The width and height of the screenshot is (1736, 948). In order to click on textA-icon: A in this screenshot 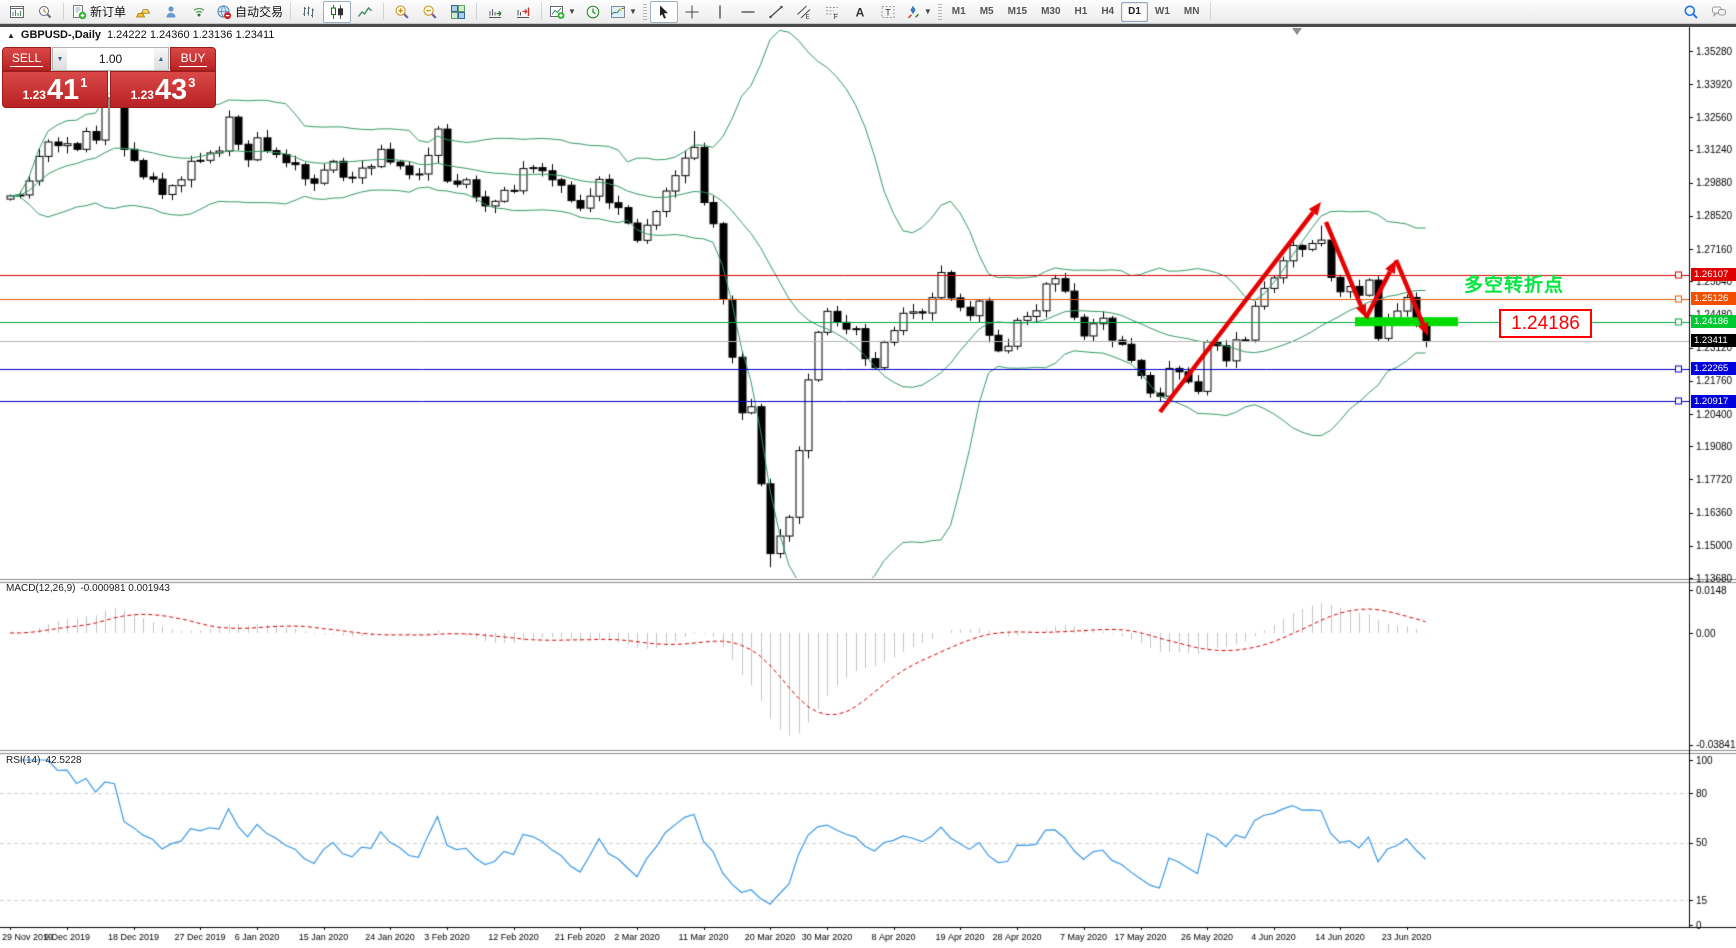, I will do `click(860, 12)`.